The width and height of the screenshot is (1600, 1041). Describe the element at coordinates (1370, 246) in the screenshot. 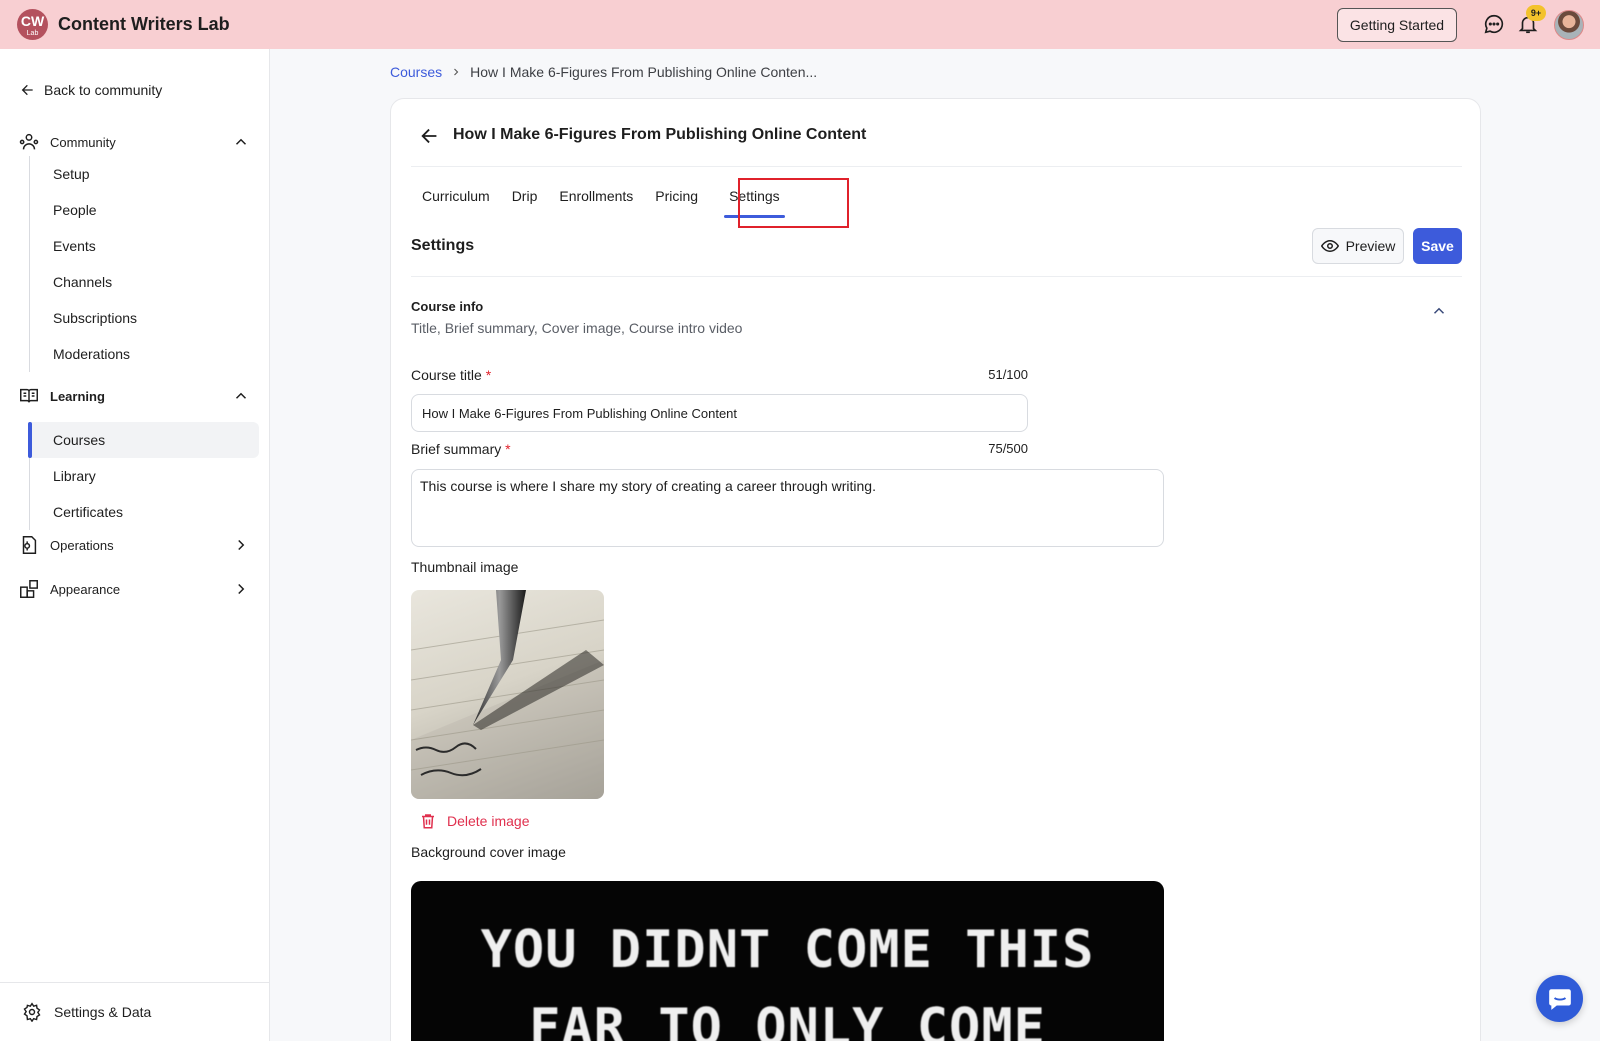

I see `preview-label: Preview` at that location.